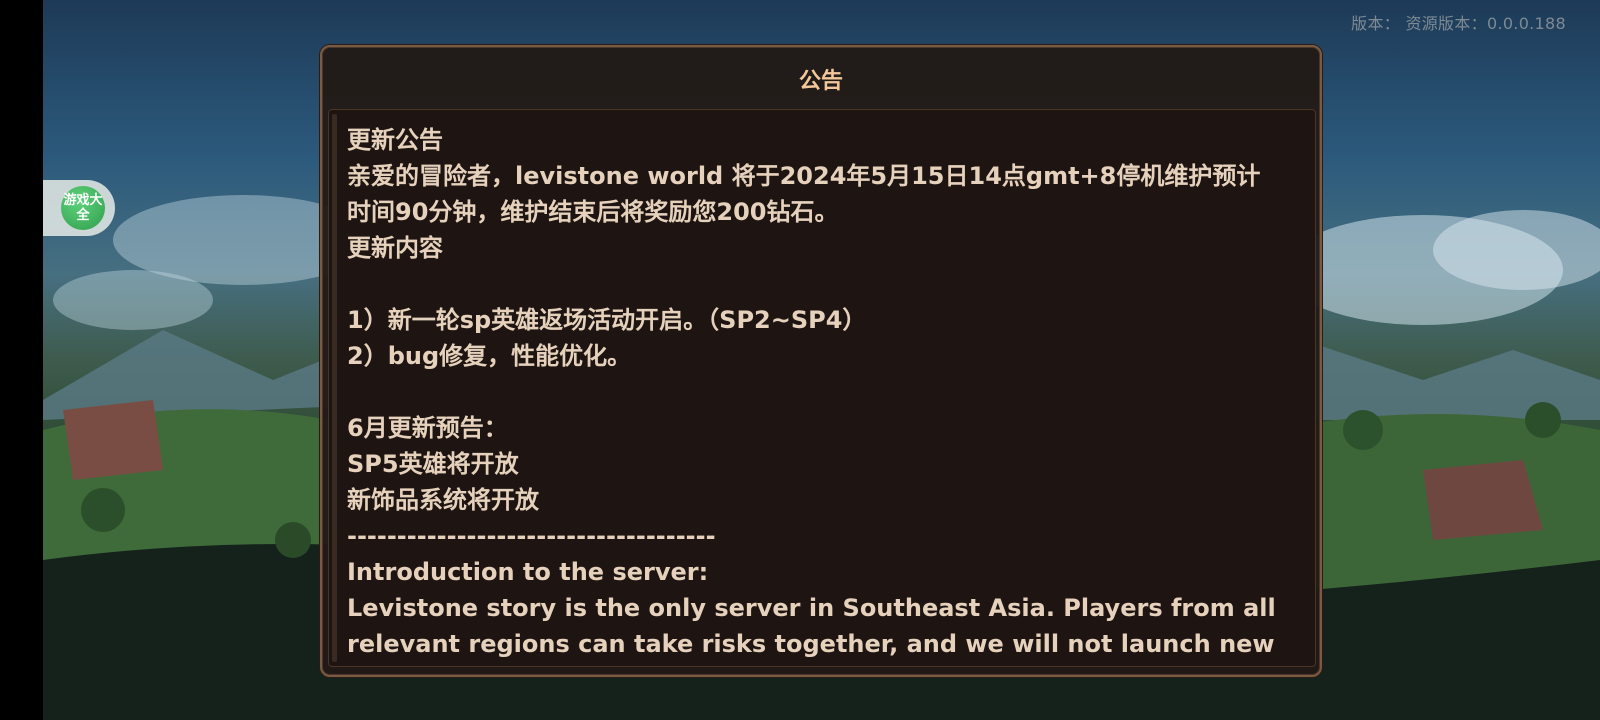  I want to click on announcement-line: 新饰品系统将开放, so click(443, 500).